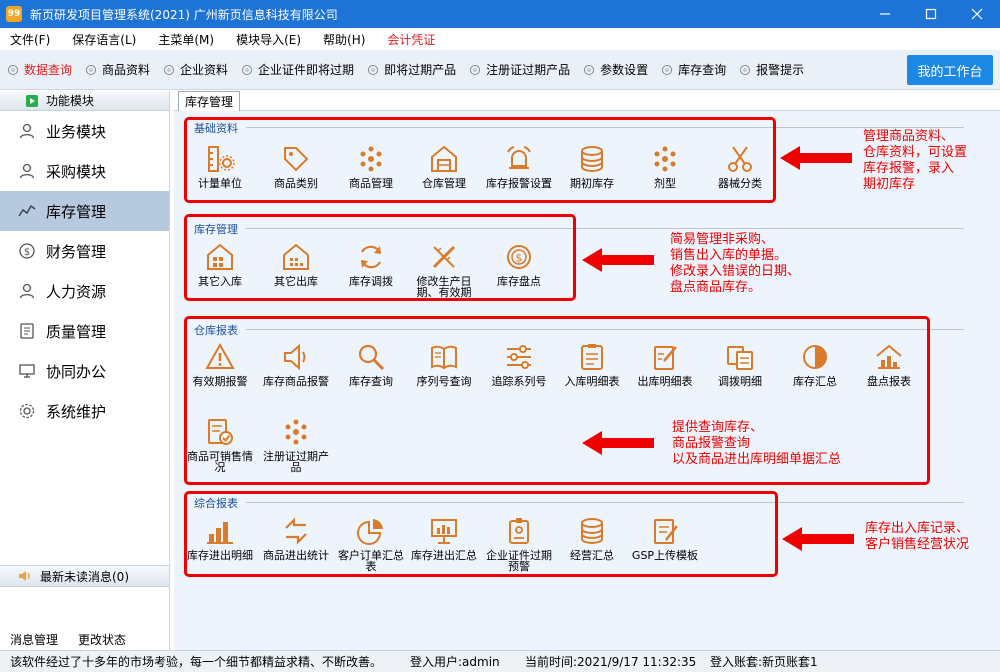  Describe the element at coordinates (616, 69) in the screenshot. I see `toolbar-parameter-settings: 参数设置` at that location.